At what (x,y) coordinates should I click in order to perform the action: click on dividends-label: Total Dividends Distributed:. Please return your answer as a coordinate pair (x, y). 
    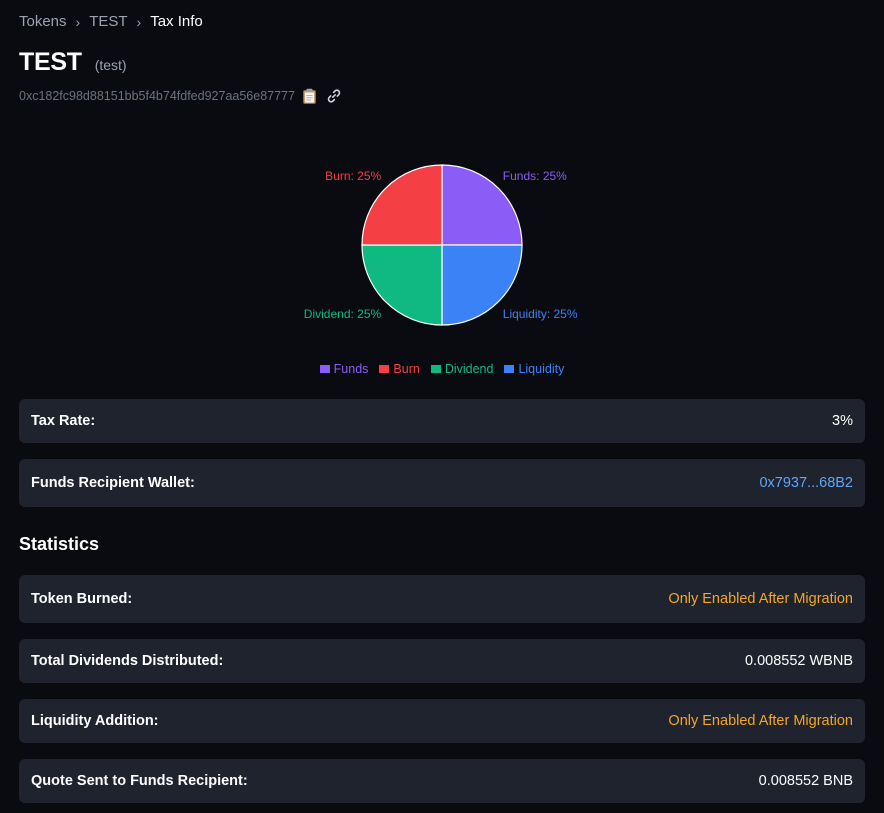
    Looking at the image, I should click on (127, 661).